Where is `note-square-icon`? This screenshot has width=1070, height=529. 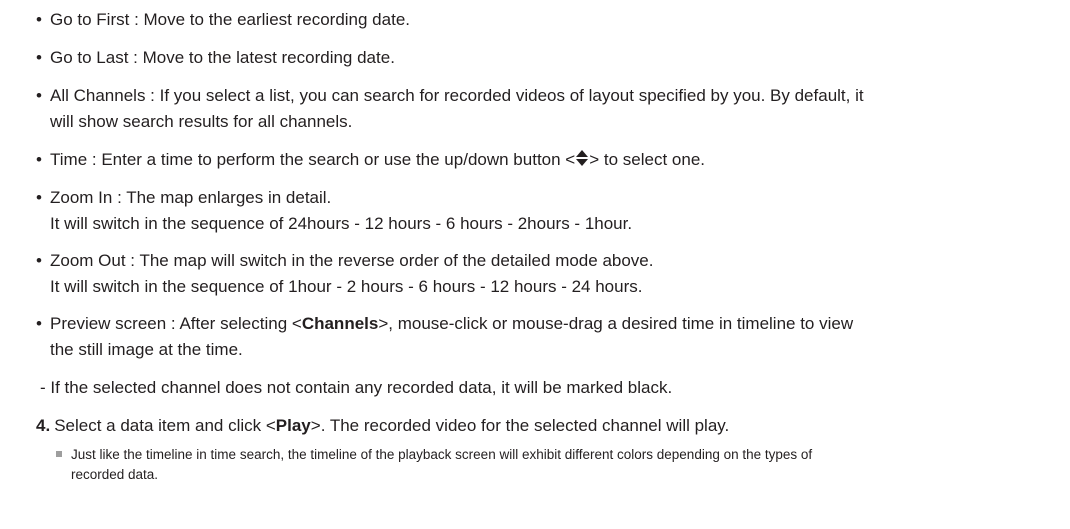
note-square-icon is located at coordinates (59, 454).